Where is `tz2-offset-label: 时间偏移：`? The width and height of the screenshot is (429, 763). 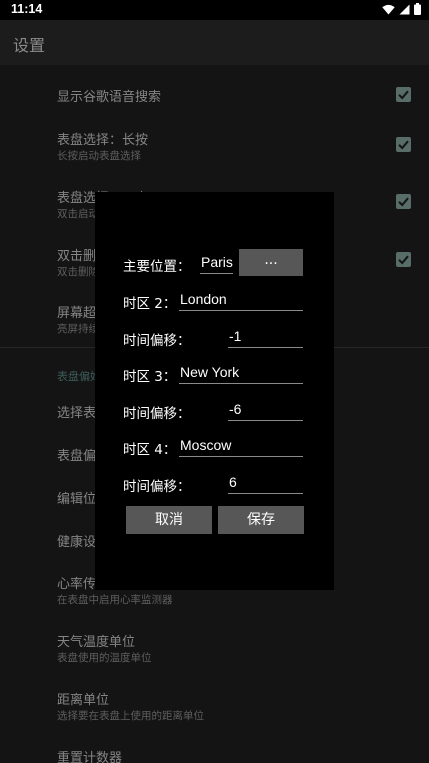 tz2-offset-label: 时间偏移： is located at coordinates (157, 341).